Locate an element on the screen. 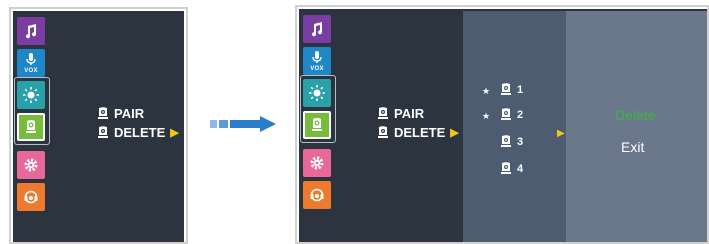 The width and height of the screenshot is (709, 244). camera-number: 4 is located at coordinates (520, 169).